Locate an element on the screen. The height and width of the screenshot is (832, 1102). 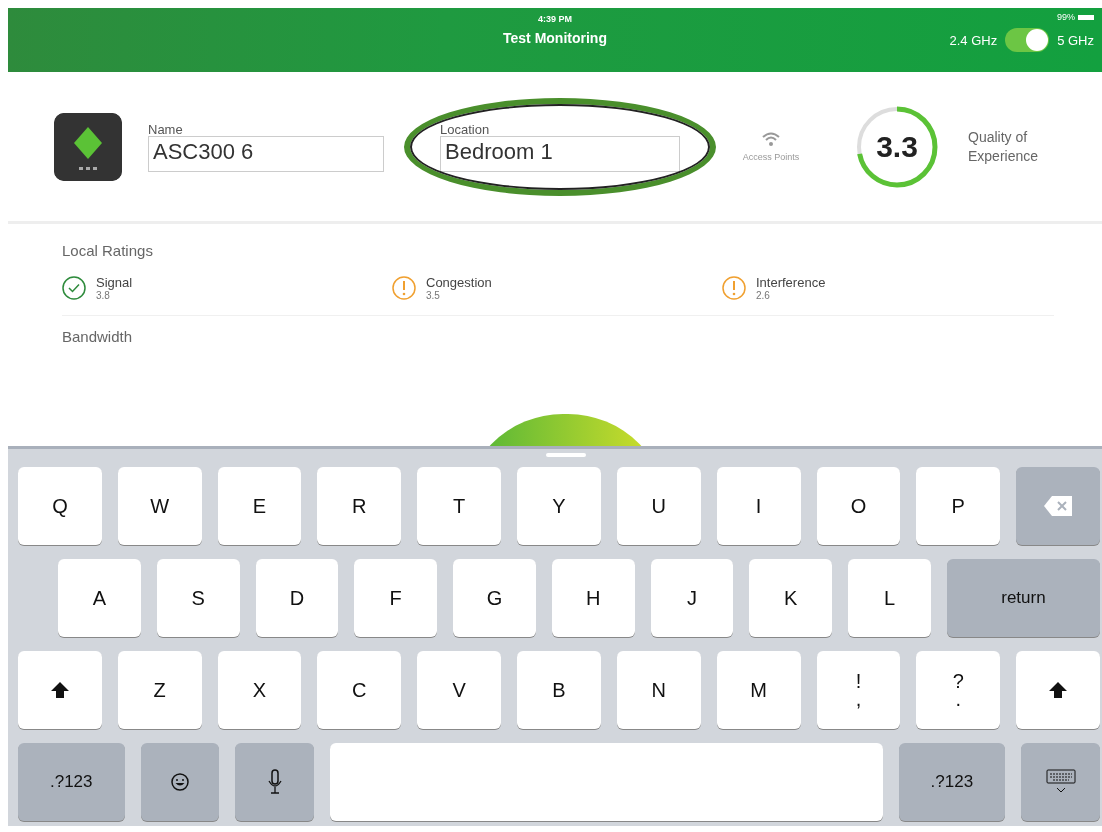
letter-key: E is located at coordinates (259, 506).